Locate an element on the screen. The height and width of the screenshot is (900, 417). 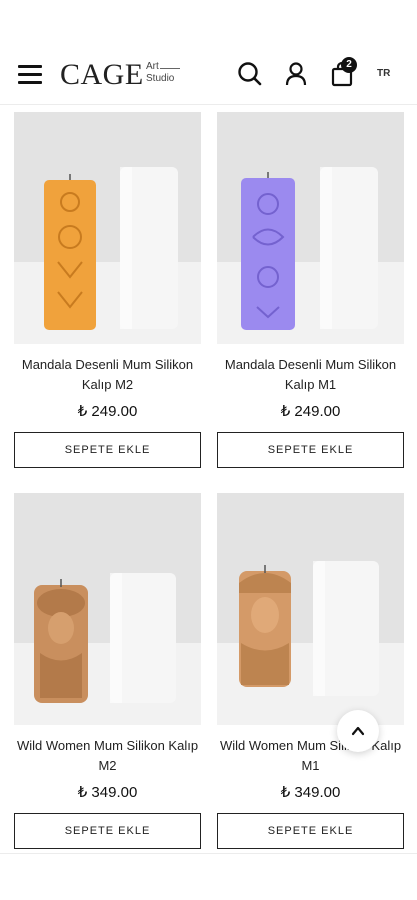
site-header: CAGE Art Studio 2 TR is located at coordinates (208, 52).